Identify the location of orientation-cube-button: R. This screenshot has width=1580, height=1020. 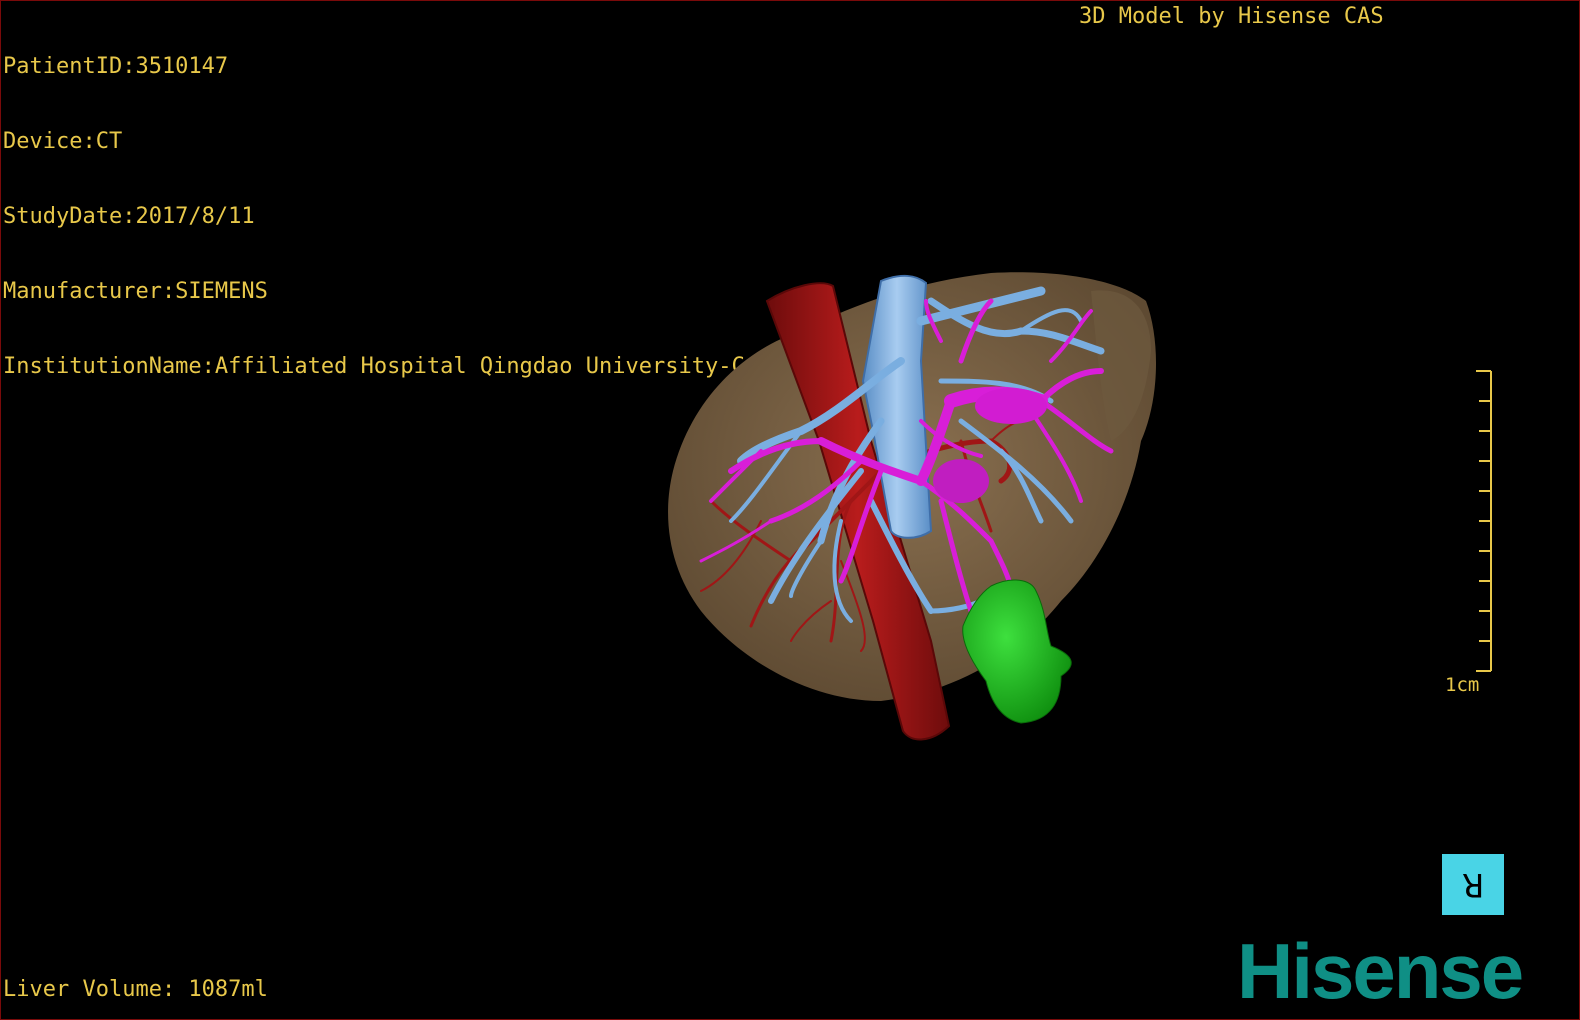
(1473, 884).